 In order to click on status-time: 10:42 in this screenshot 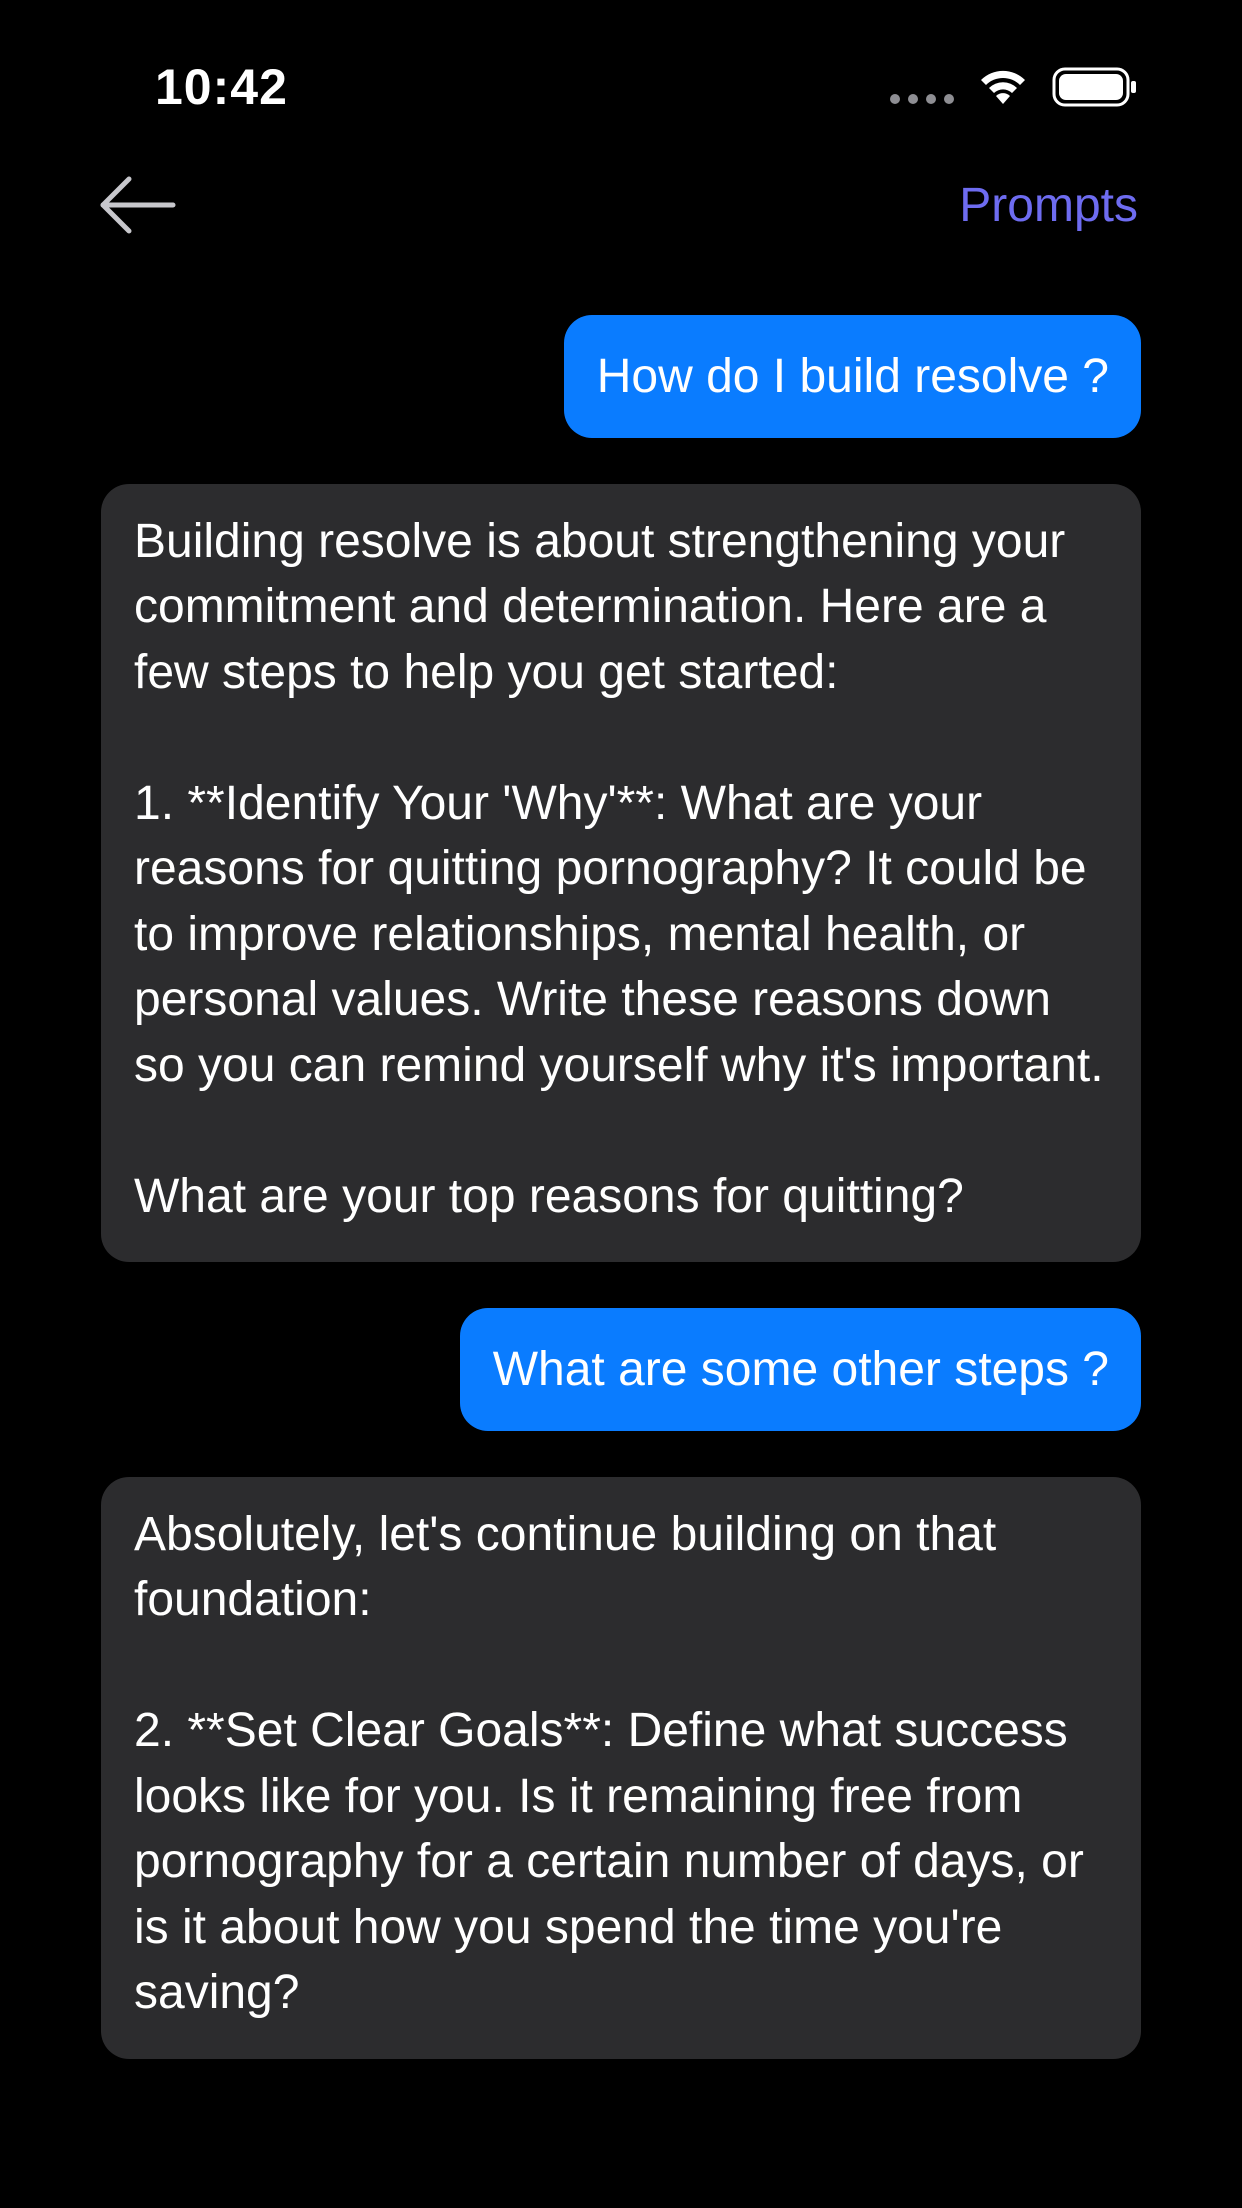, I will do `click(221, 87)`.